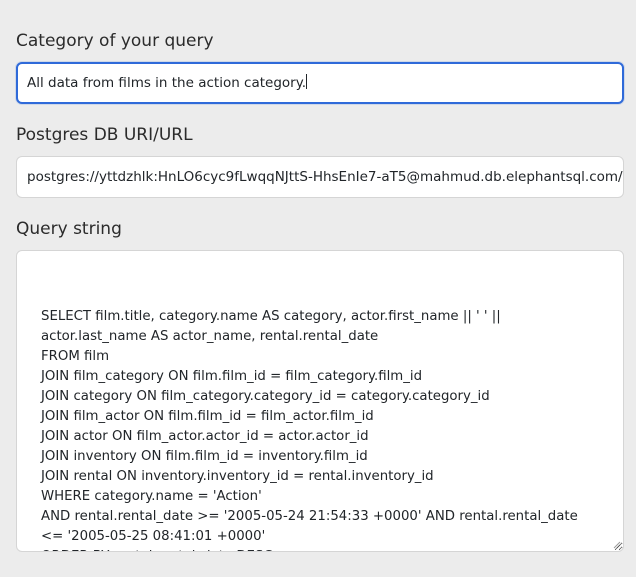  What do you see at coordinates (115, 41) in the screenshot?
I see `category-label: Category of your query` at bounding box center [115, 41].